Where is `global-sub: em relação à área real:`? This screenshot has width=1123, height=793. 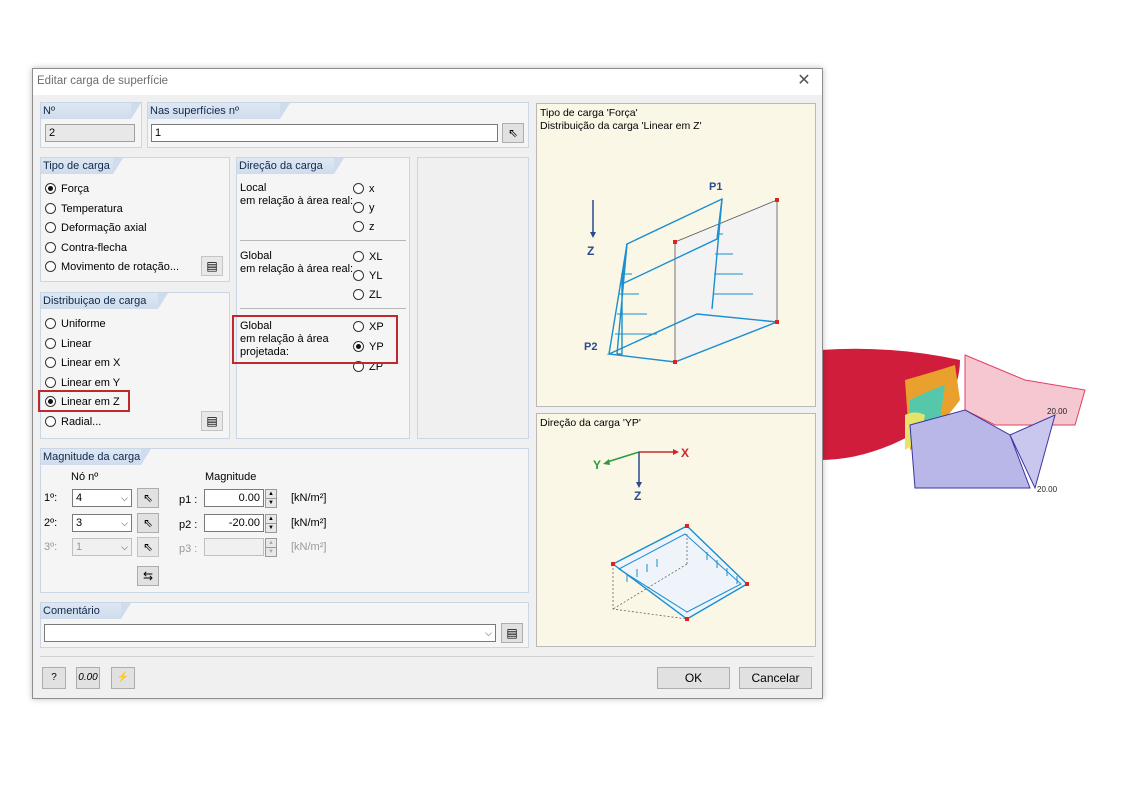
global-sub: em relação à área real: is located at coordinates (297, 269).